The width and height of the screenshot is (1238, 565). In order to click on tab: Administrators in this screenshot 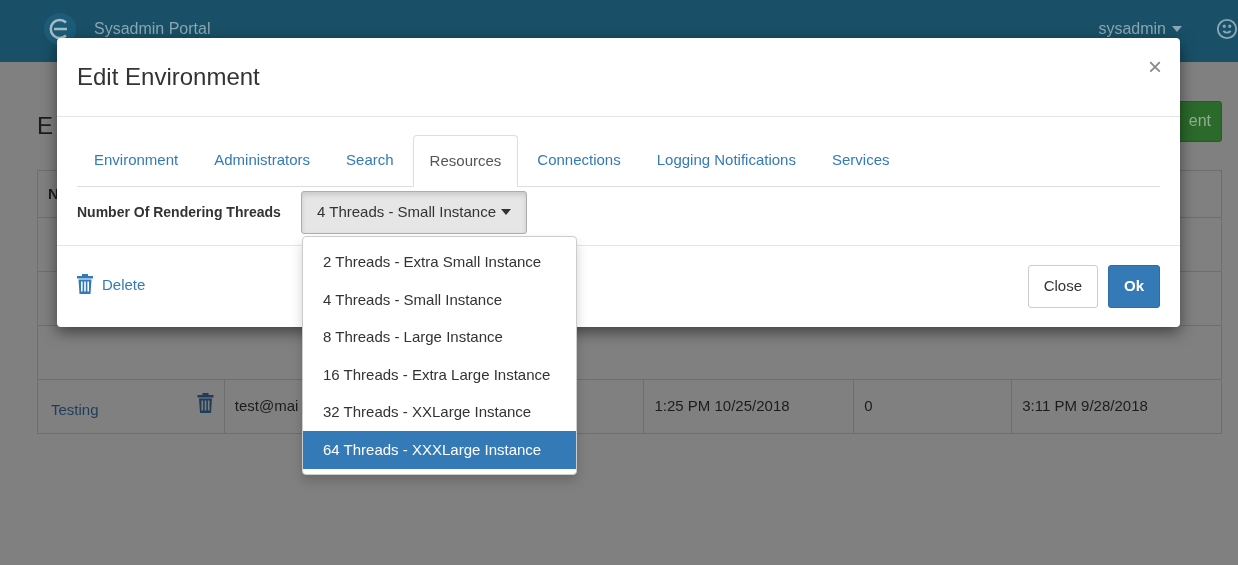, I will do `click(262, 160)`.